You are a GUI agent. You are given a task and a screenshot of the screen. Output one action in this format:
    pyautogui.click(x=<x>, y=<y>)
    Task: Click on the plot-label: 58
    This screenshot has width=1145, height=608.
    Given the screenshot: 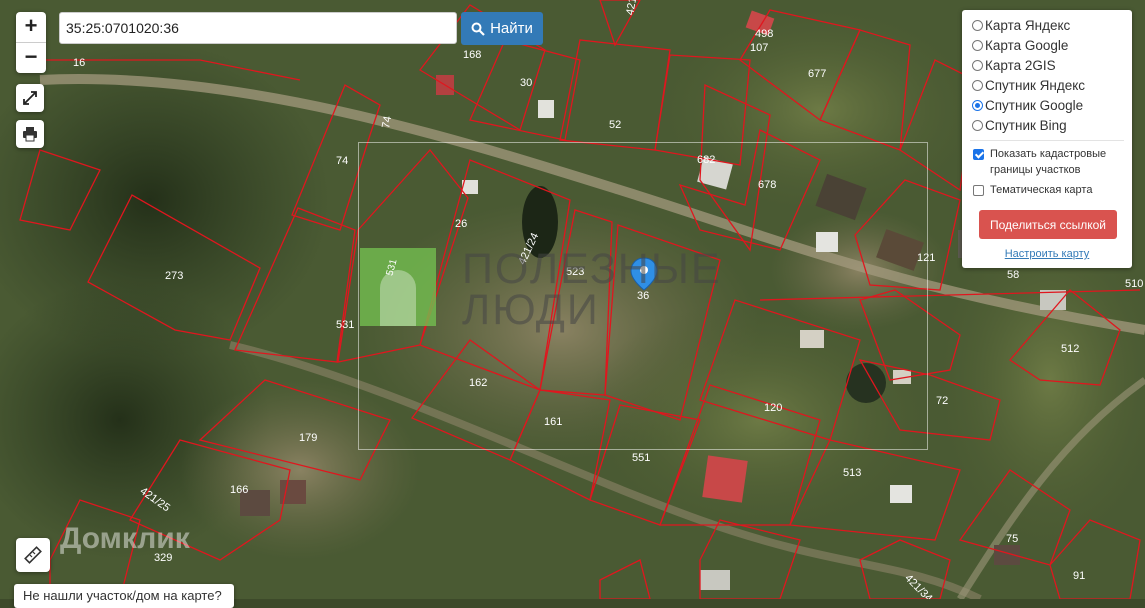 What is the action you would take?
    pyautogui.click(x=1013, y=275)
    